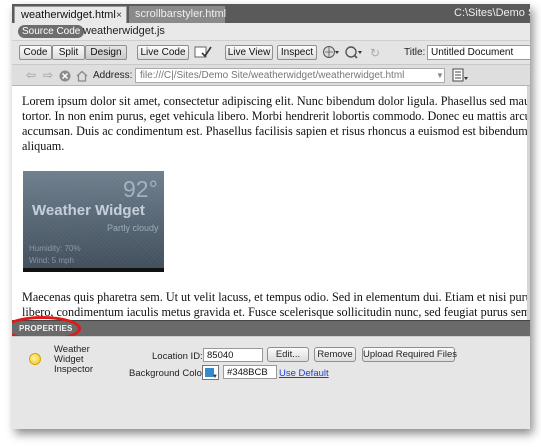 This screenshot has height=447, width=541. What do you see at coordinates (113, 75) in the screenshot?
I see `address-label: Address:` at bounding box center [113, 75].